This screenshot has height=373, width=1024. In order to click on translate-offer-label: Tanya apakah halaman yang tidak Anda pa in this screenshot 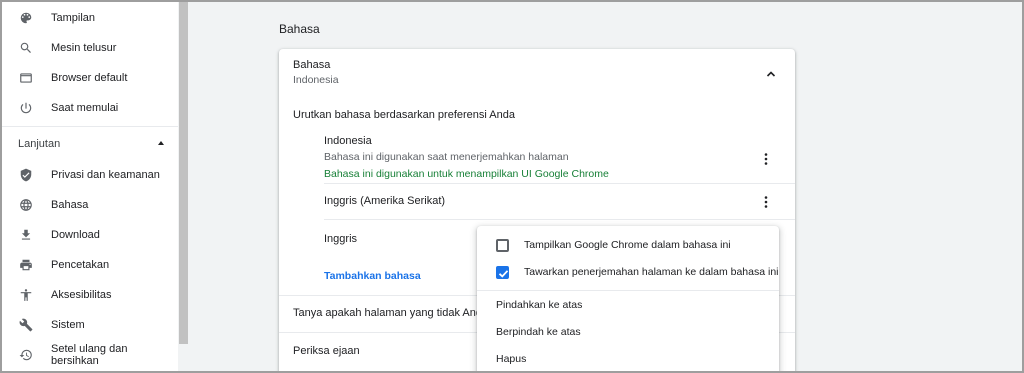, I will do `click(398, 313)`.